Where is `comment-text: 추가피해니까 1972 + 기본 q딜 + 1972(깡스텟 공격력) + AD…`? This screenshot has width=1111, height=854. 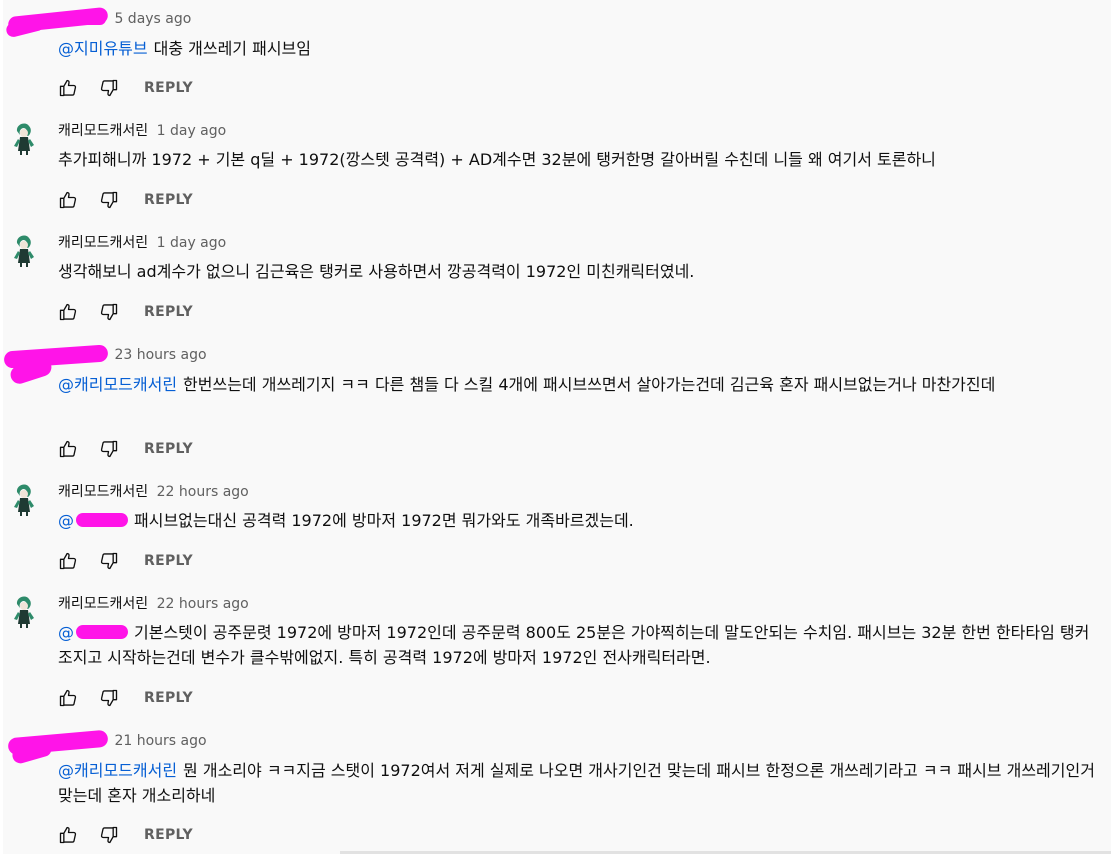
comment-text: 추가피해니까 1972 + 기본 q딜 + 1972(깡스텟 공격력) + AD… is located at coordinates (497, 159).